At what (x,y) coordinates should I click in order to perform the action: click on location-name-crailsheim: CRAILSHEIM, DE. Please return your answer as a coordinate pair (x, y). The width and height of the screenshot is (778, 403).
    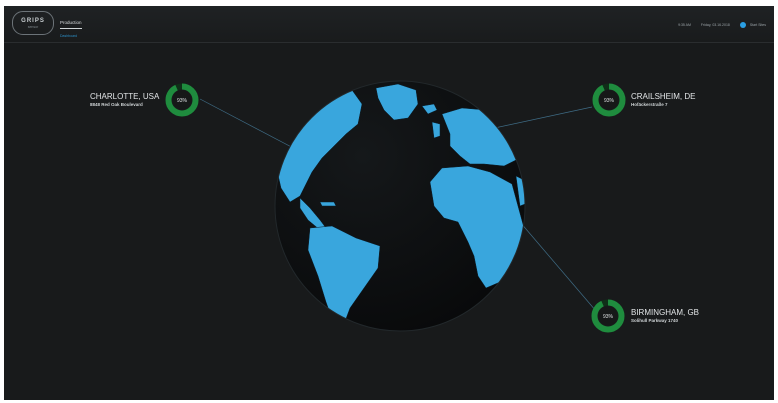
    Looking at the image, I should click on (663, 96).